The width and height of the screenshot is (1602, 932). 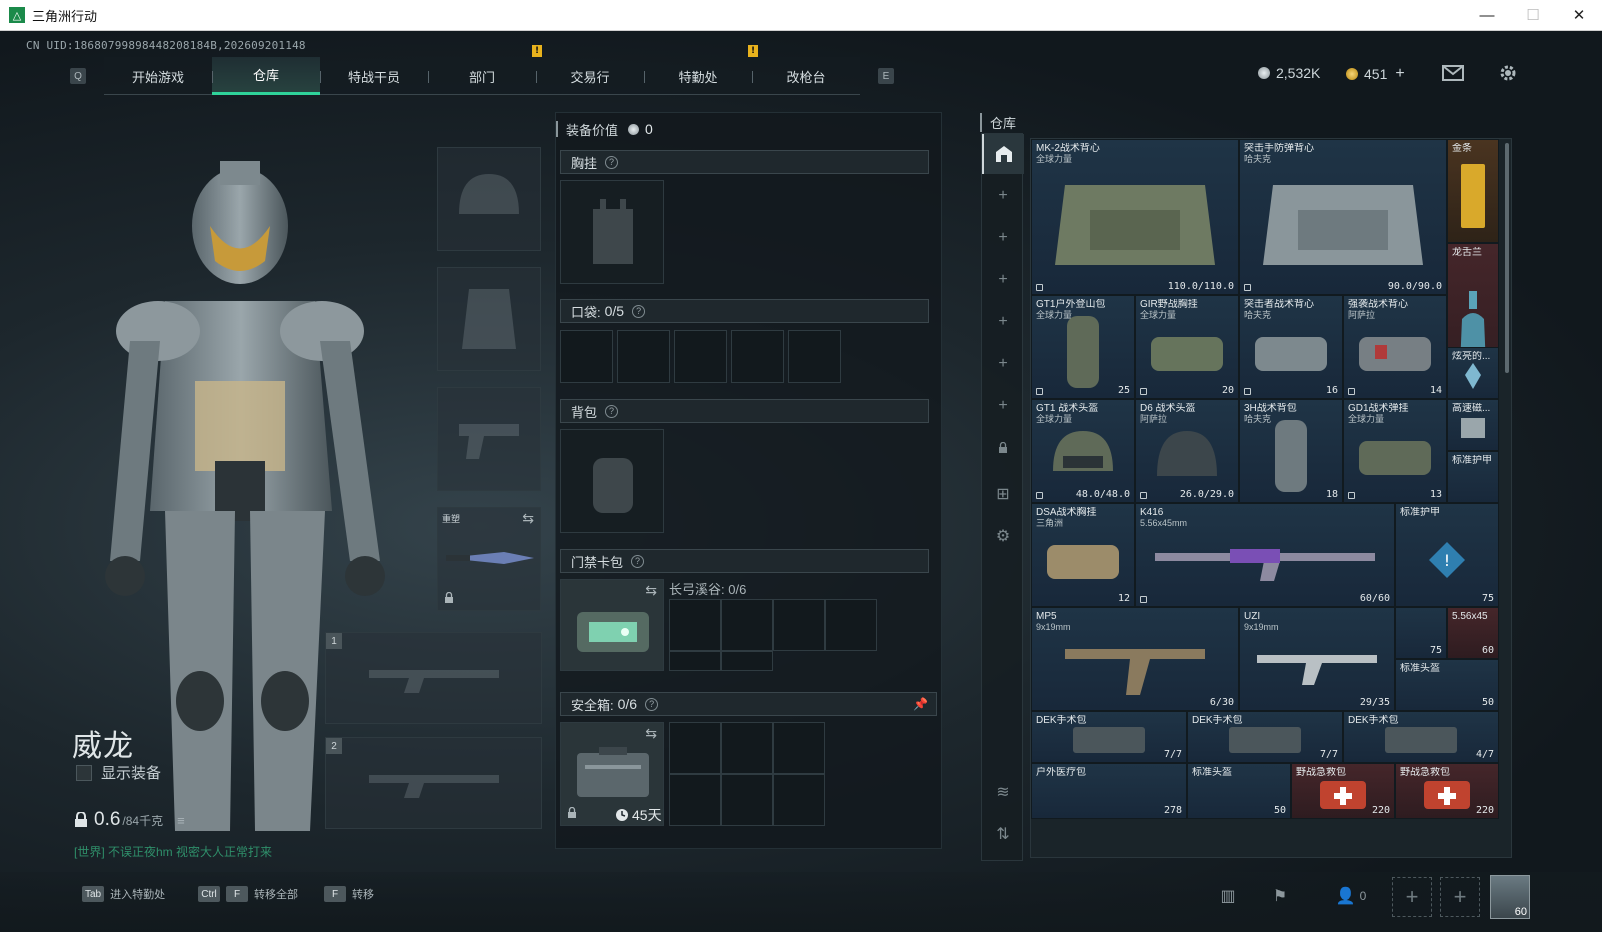 What do you see at coordinates (1510, 897) in the screenshot?
I see `player-avatar: 60` at bounding box center [1510, 897].